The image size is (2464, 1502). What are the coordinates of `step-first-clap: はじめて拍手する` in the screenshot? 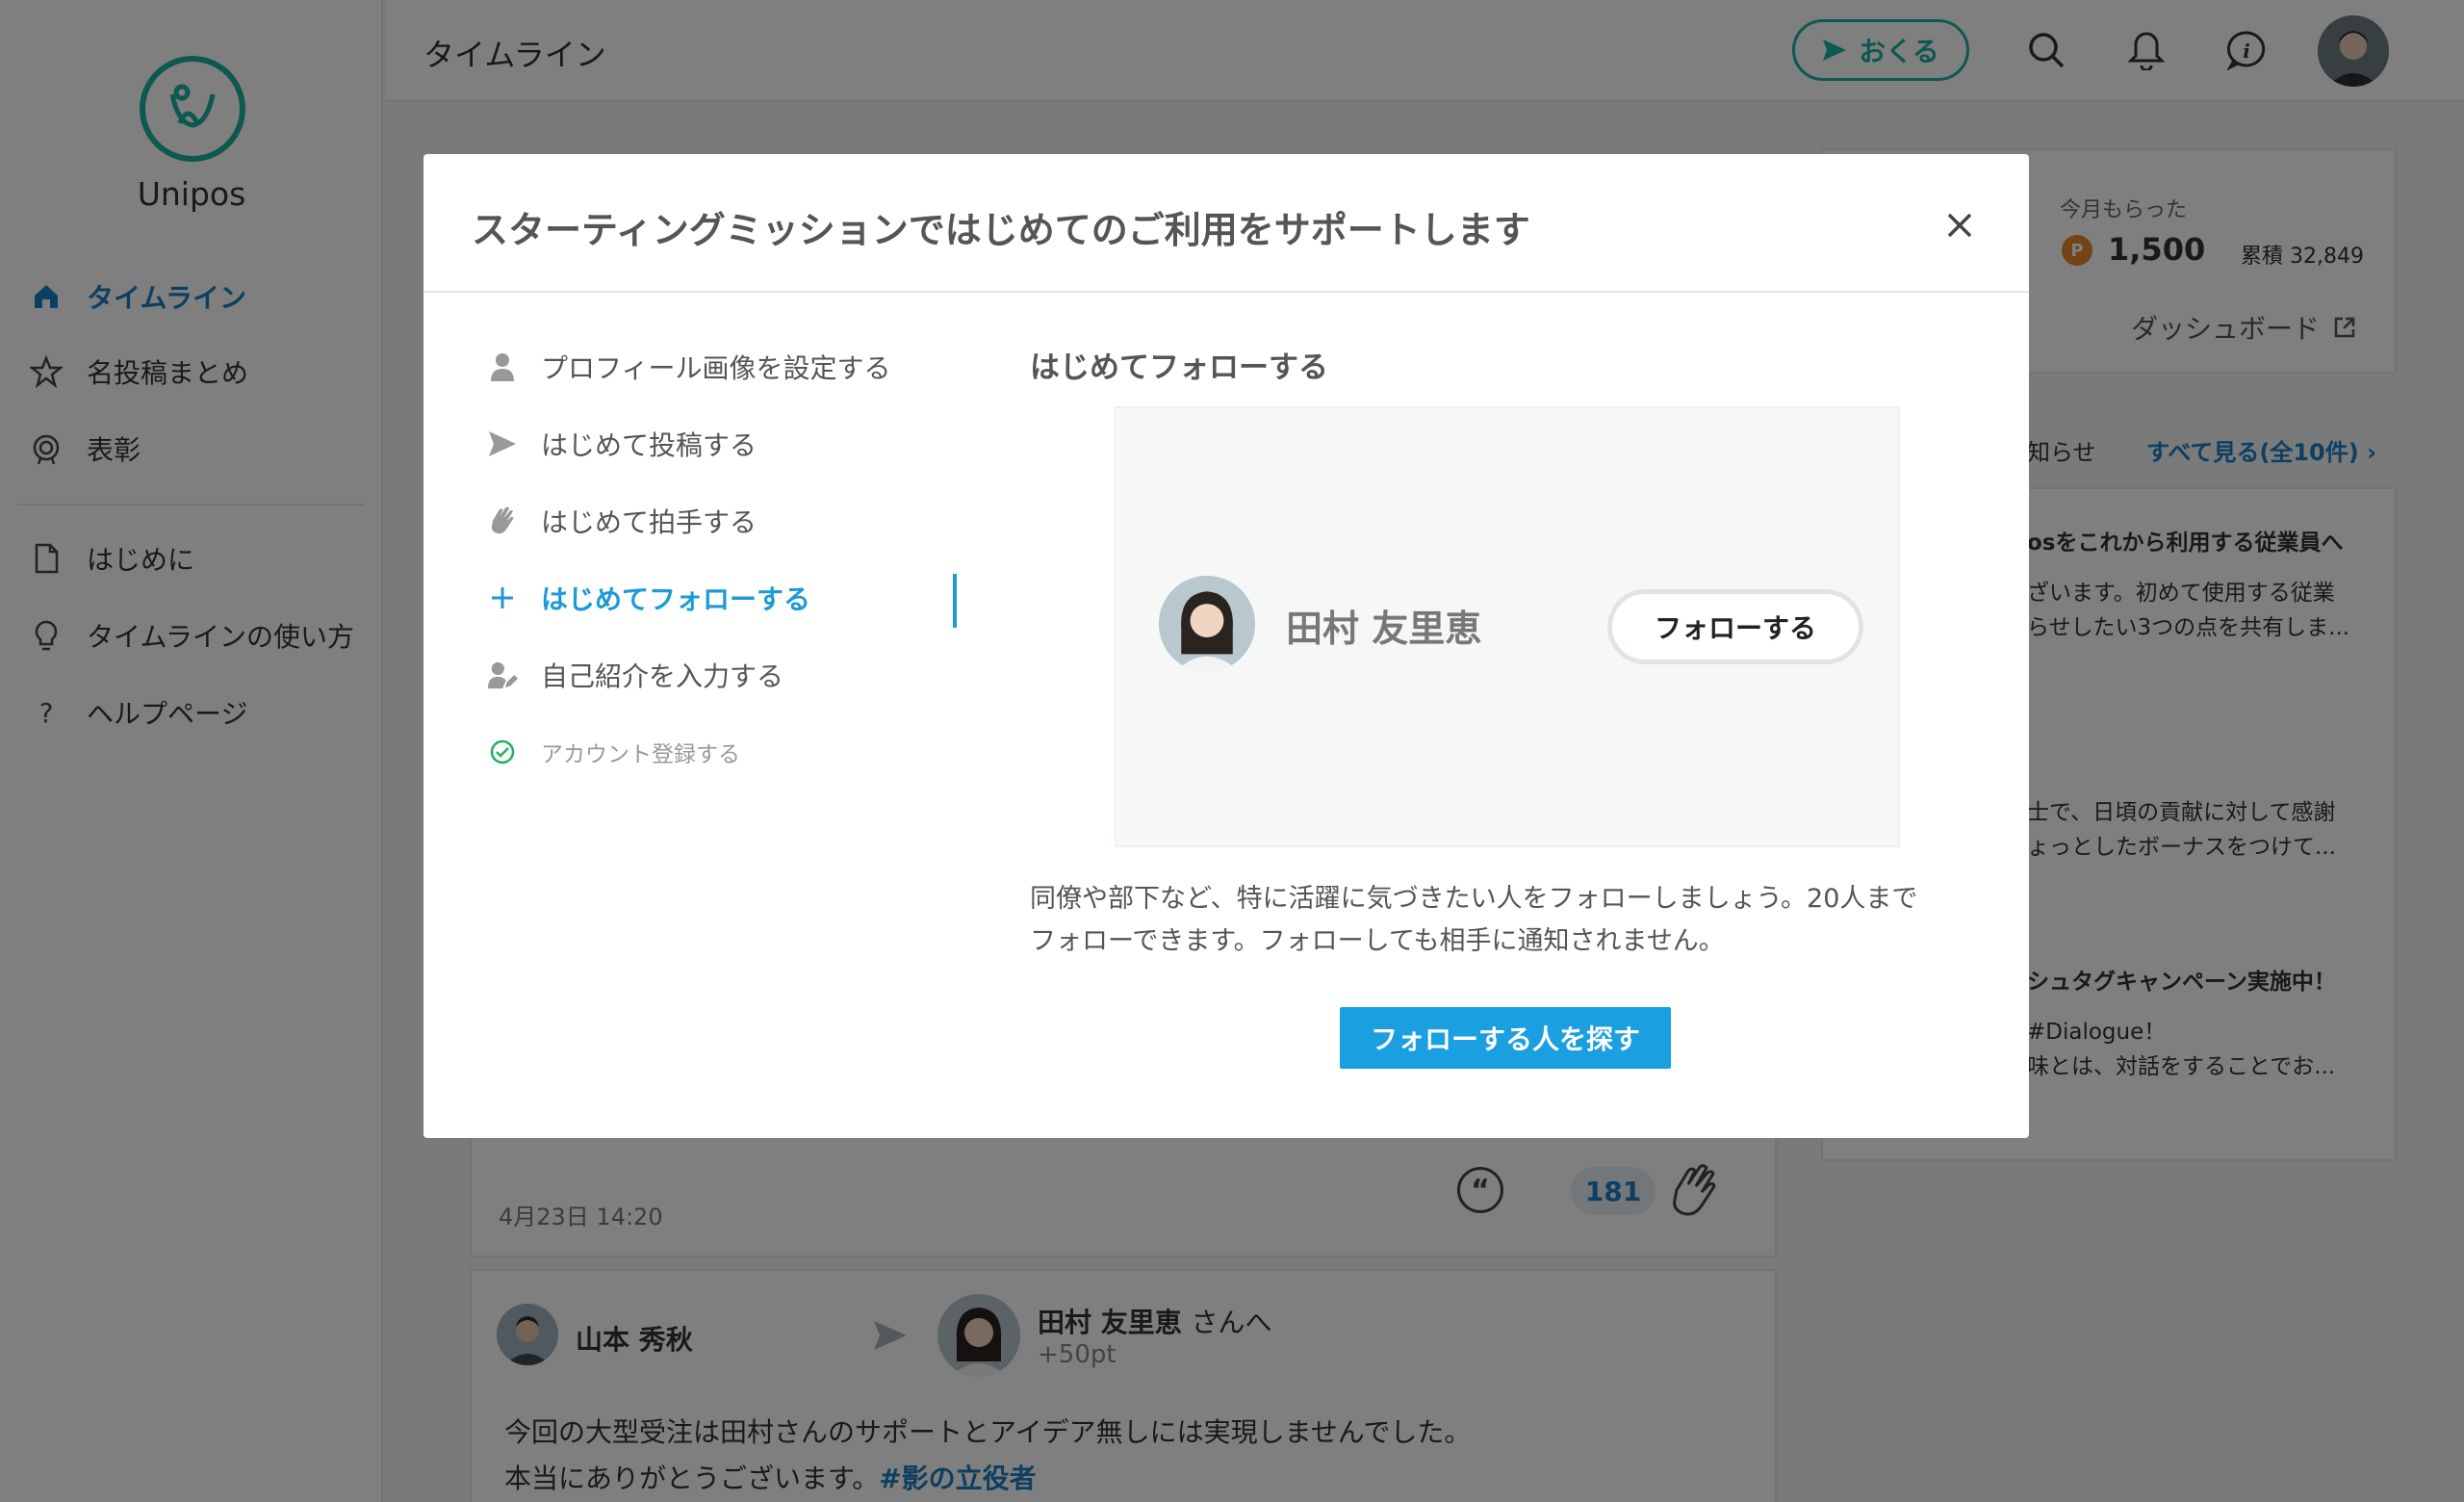 It's located at (622, 521).